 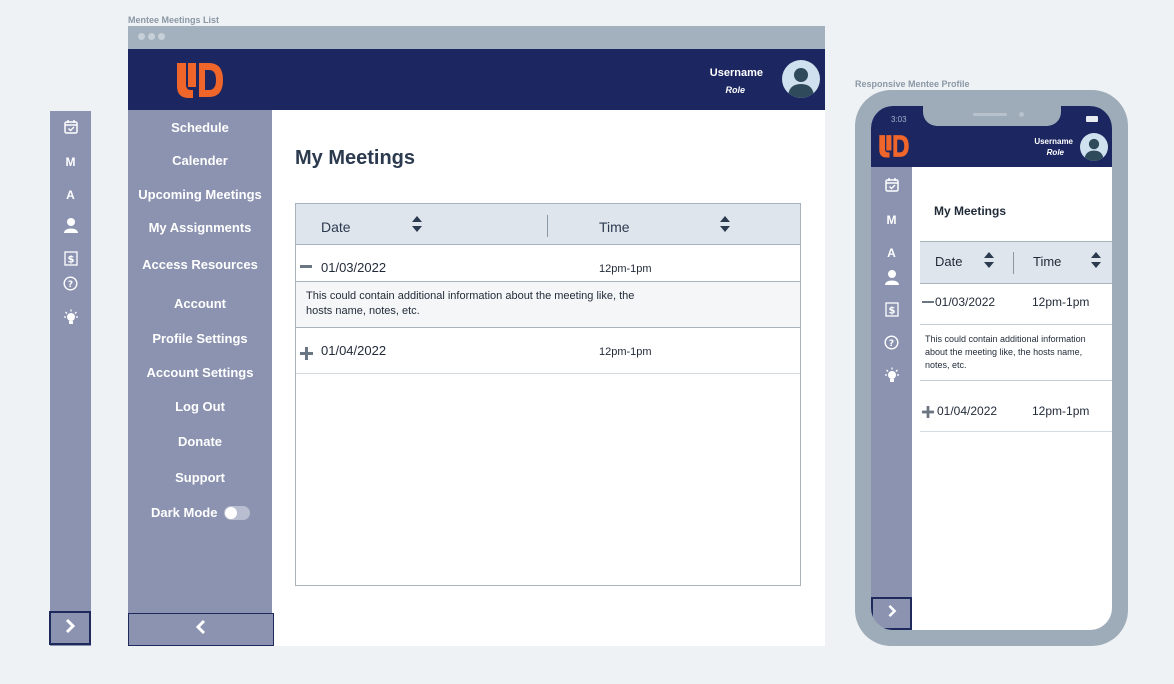 I want to click on chevron-left-icon, so click(x=201, y=629).